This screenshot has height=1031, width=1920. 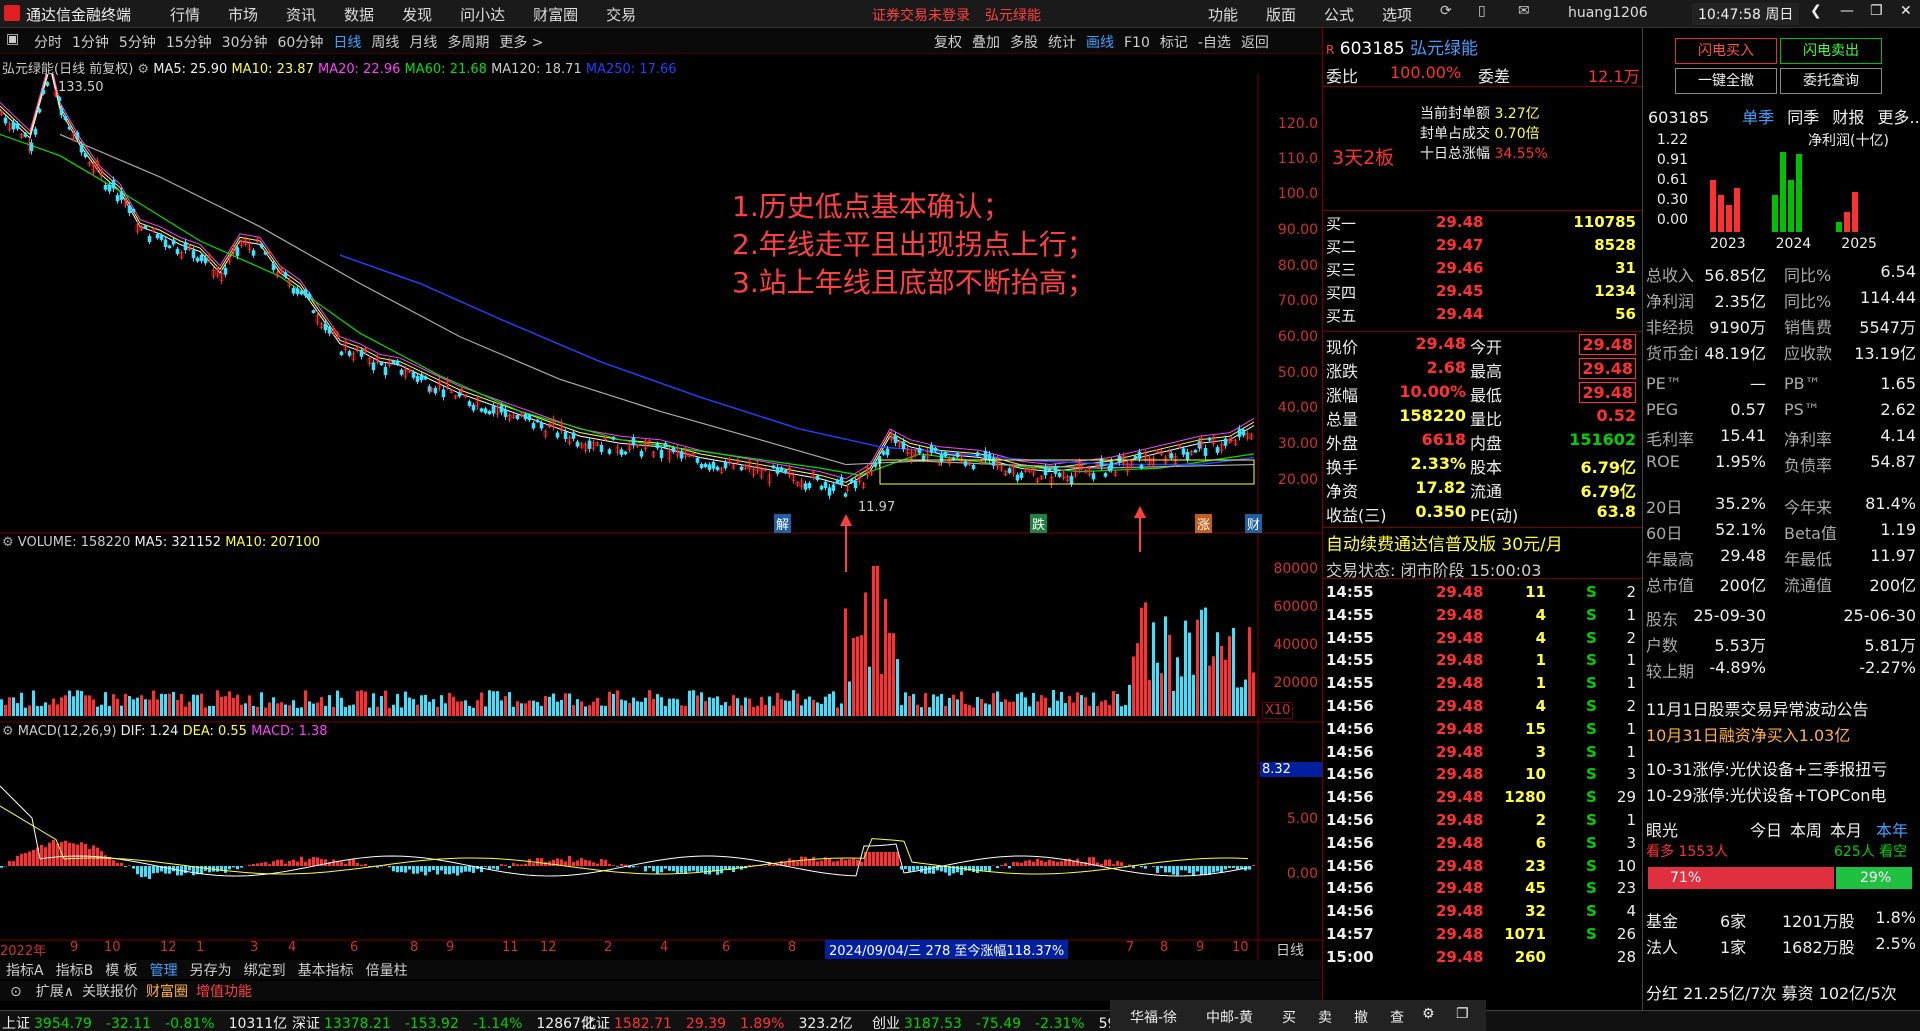 What do you see at coordinates (1481, 315) in the screenshot?
I see `bid-row: 买五 29.44 56` at bounding box center [1481, 315].